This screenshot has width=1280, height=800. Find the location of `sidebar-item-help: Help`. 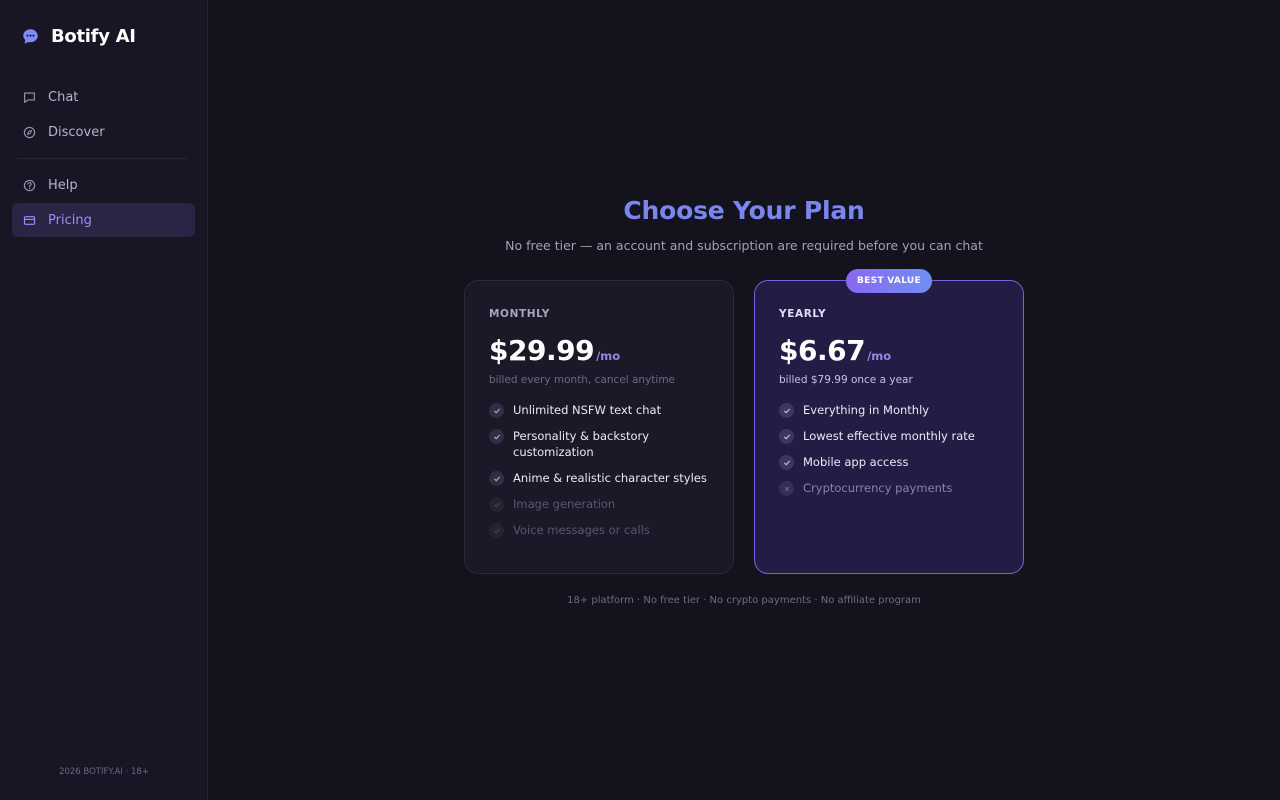

sidebar-item-help: Help is located at coordinates (103, 185).